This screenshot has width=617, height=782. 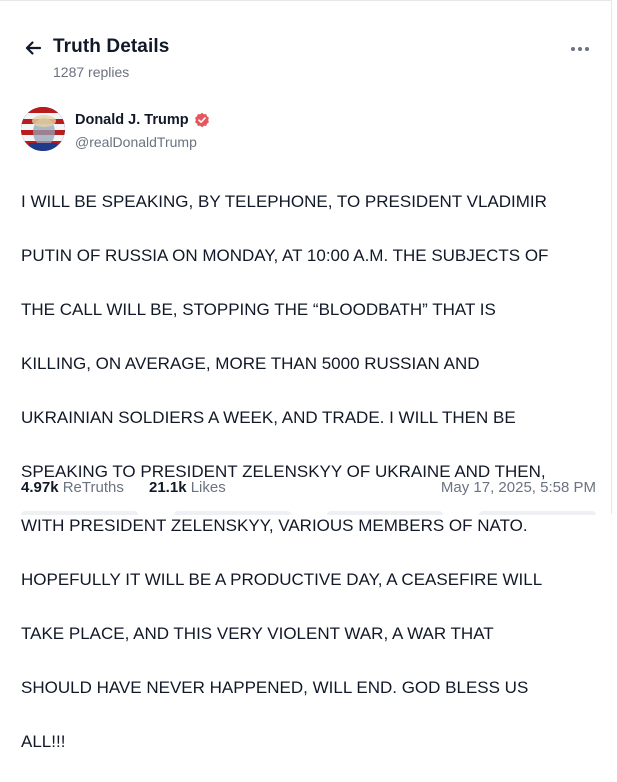 I want to click on avatar, so click(x=43, y=129).